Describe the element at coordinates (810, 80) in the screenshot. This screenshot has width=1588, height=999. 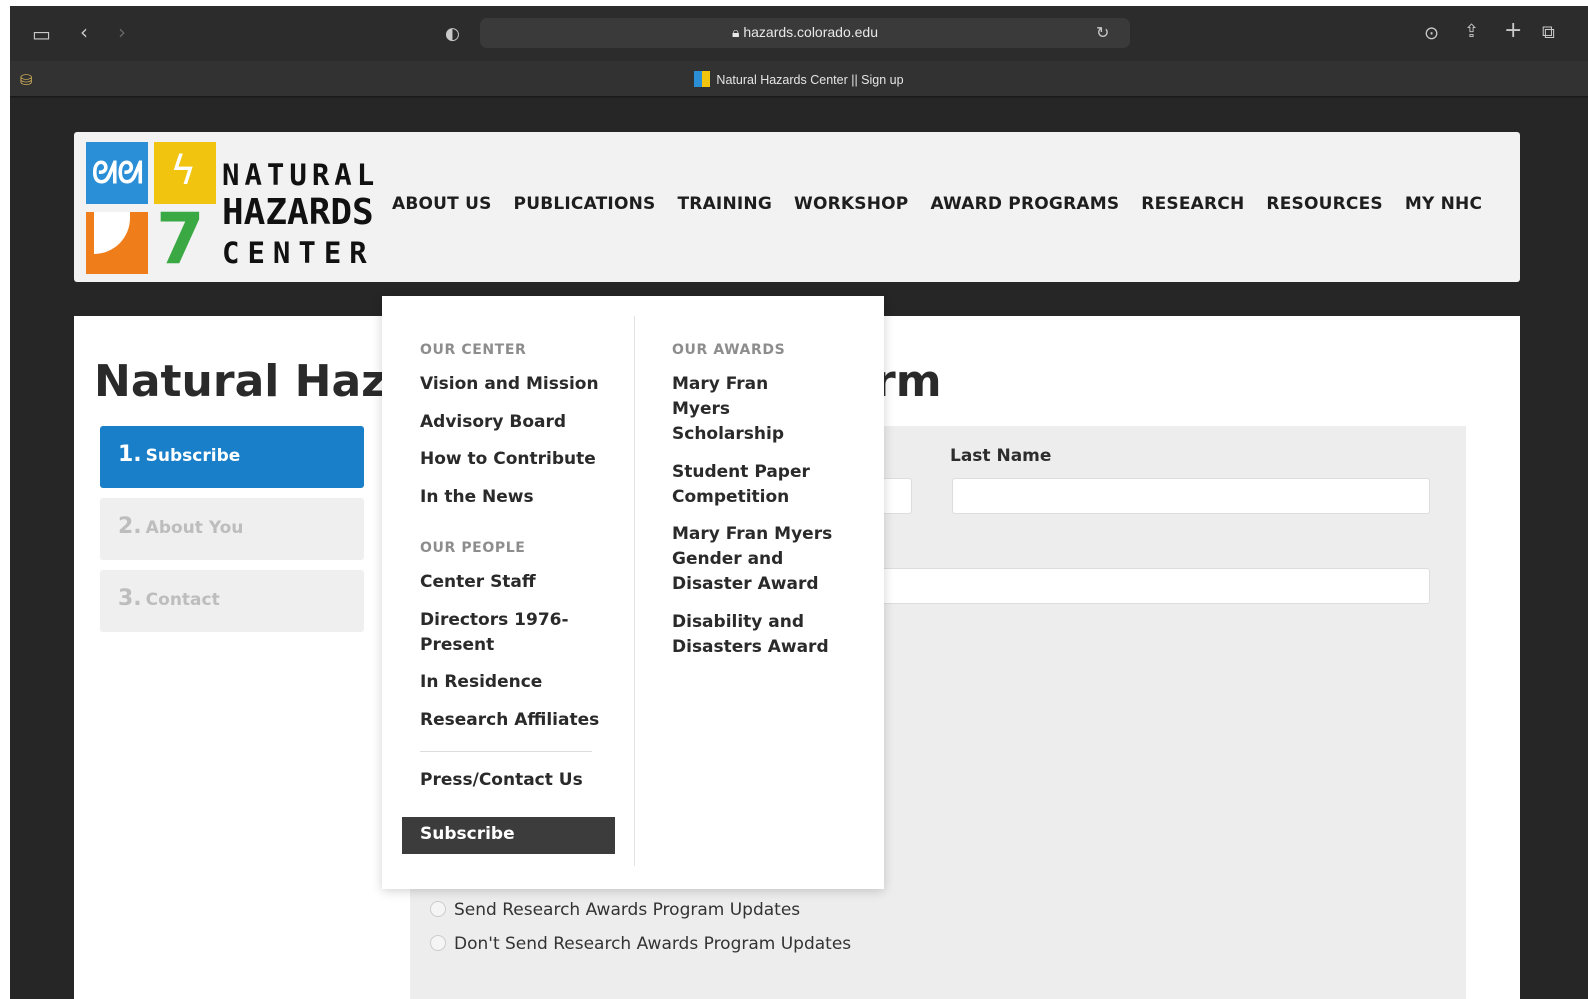
I see `tab-title-text: Natural Hazards Center || Sign up` at that location.